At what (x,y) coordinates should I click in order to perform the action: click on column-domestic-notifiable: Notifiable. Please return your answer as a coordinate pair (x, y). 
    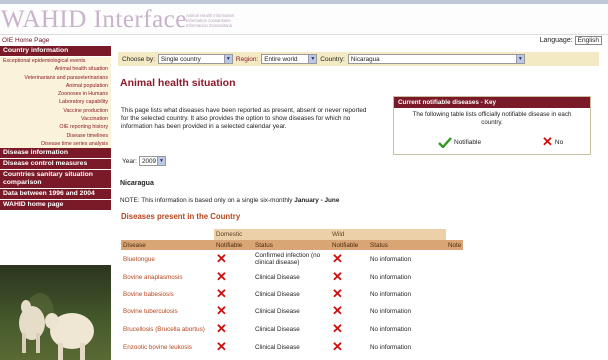
    Looking at the image, I should click on (233, 245).